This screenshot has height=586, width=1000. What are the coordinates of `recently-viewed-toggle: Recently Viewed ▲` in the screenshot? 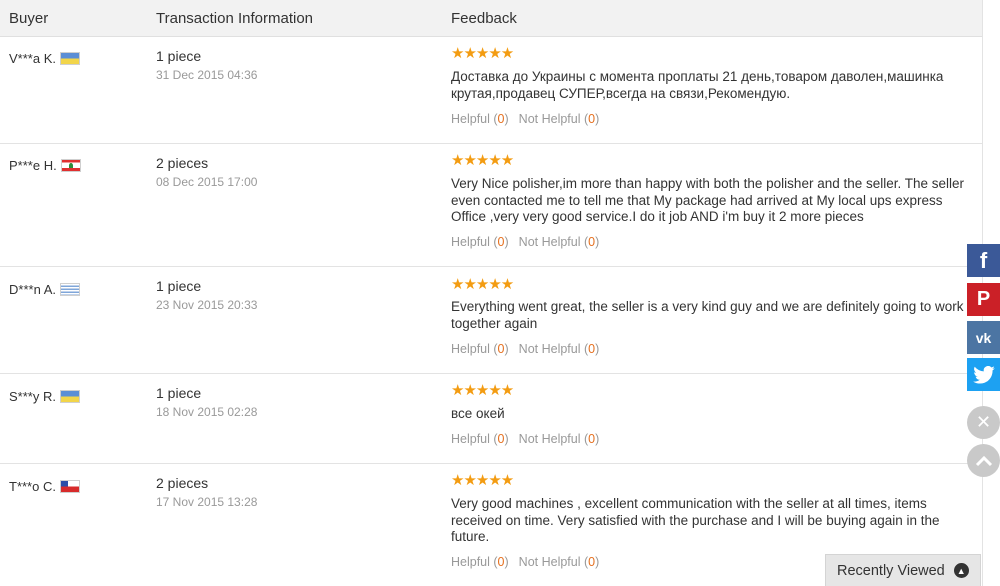 It's located at (903, 570).